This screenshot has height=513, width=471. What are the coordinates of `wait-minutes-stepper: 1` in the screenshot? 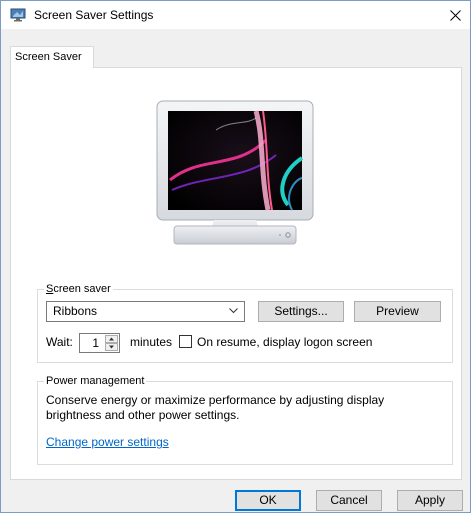 It's located at (99, 343).